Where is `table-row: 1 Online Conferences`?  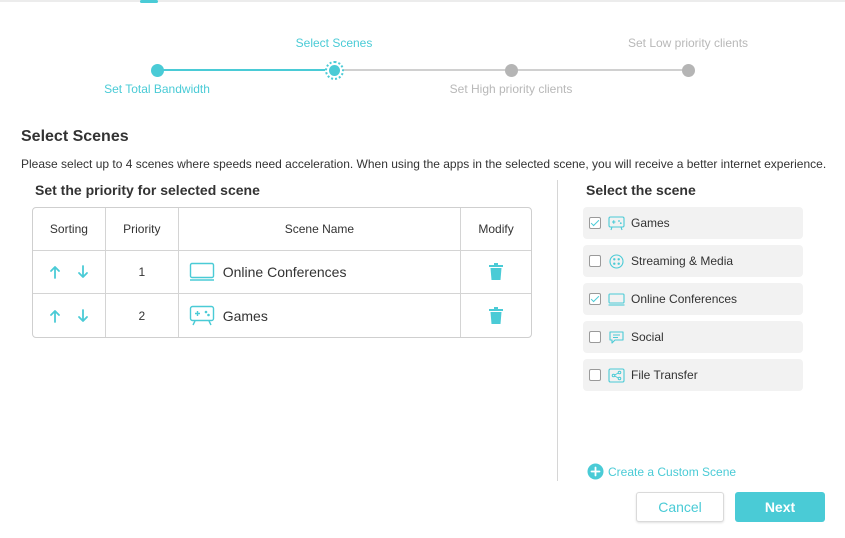 table-row: 1 Online Conferences is located at coordinates (282, 272).